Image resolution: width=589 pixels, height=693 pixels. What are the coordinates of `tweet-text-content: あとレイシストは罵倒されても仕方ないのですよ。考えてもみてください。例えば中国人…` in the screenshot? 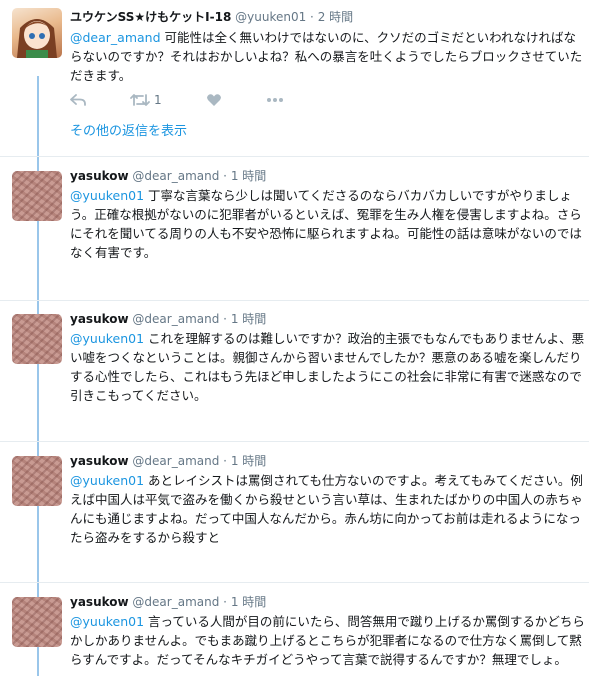 It's located at (326, 509).